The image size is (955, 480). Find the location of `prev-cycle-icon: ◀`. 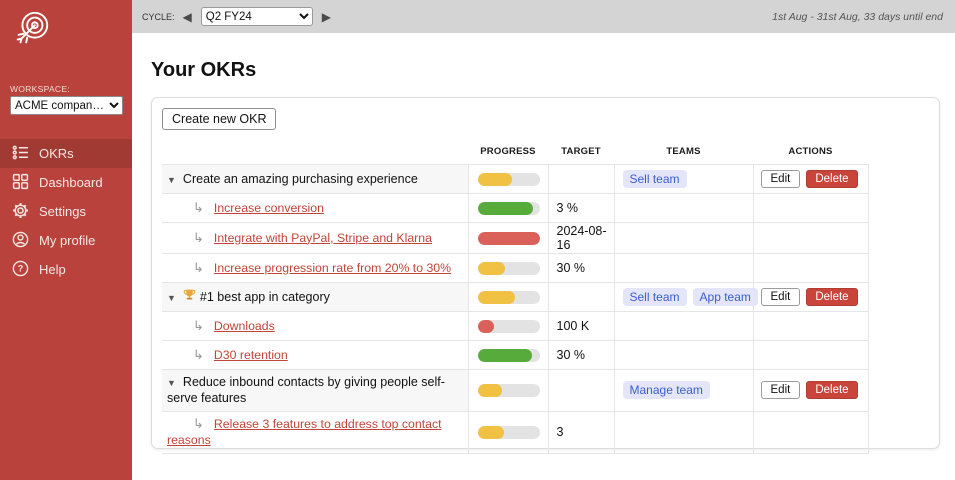

prev-cycle-icon: ◀ is located at coordinates (187, 17).